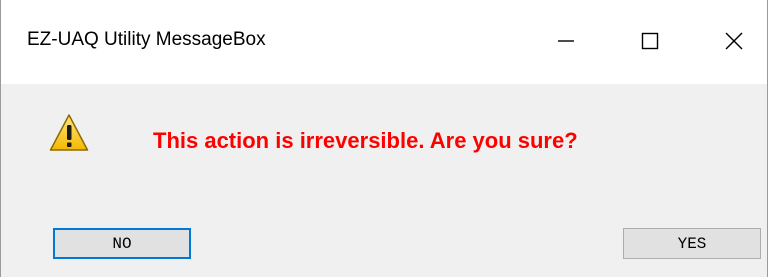 The width and height of the screenshot is (768, 277). What do you see at coordinates (69, 132) in the screenshot?
I see `warning-icon` at bounding box center [69, 132].